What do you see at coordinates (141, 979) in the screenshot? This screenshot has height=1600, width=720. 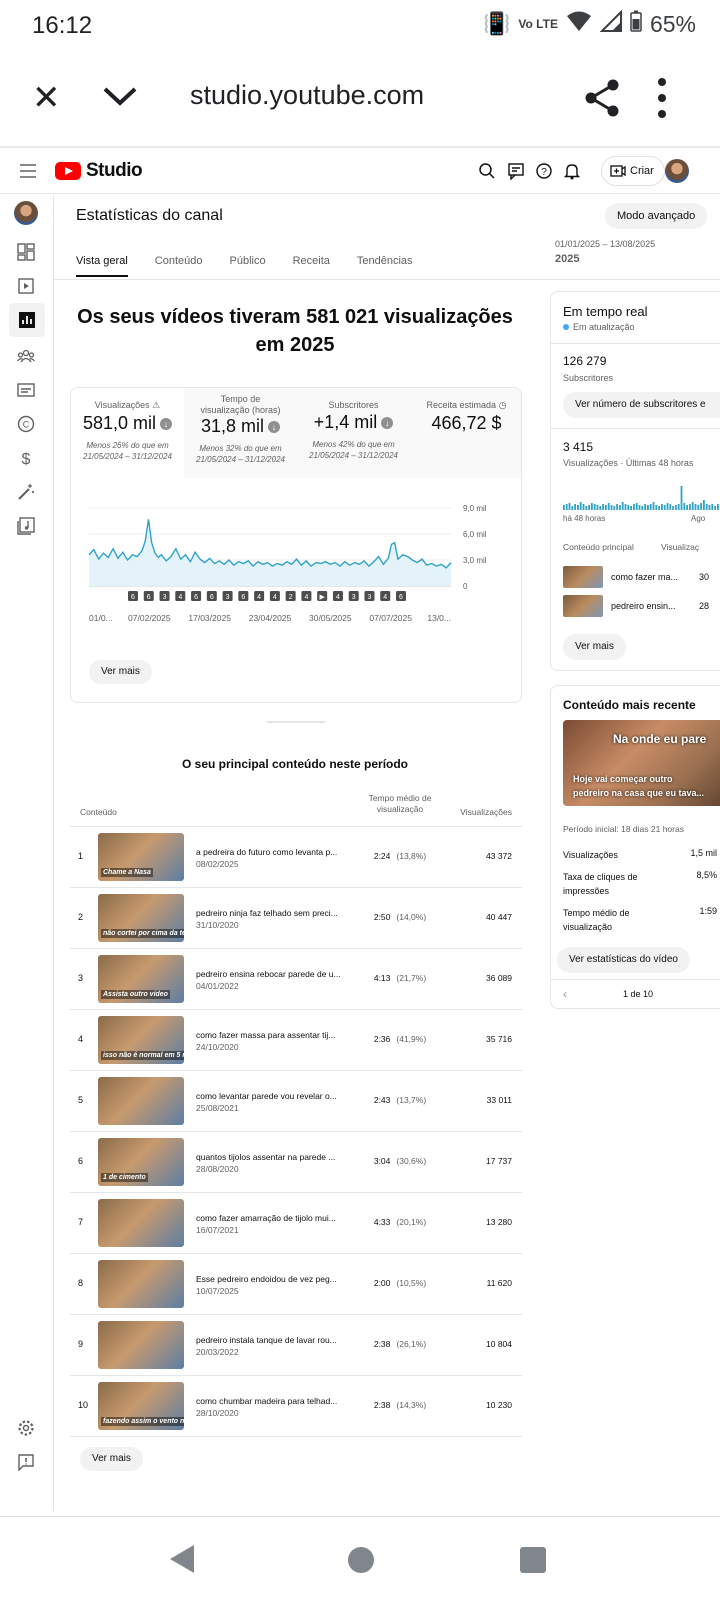 I see `video-thumbnail: Assista outro vídeo` at bounding box center [141, 979].